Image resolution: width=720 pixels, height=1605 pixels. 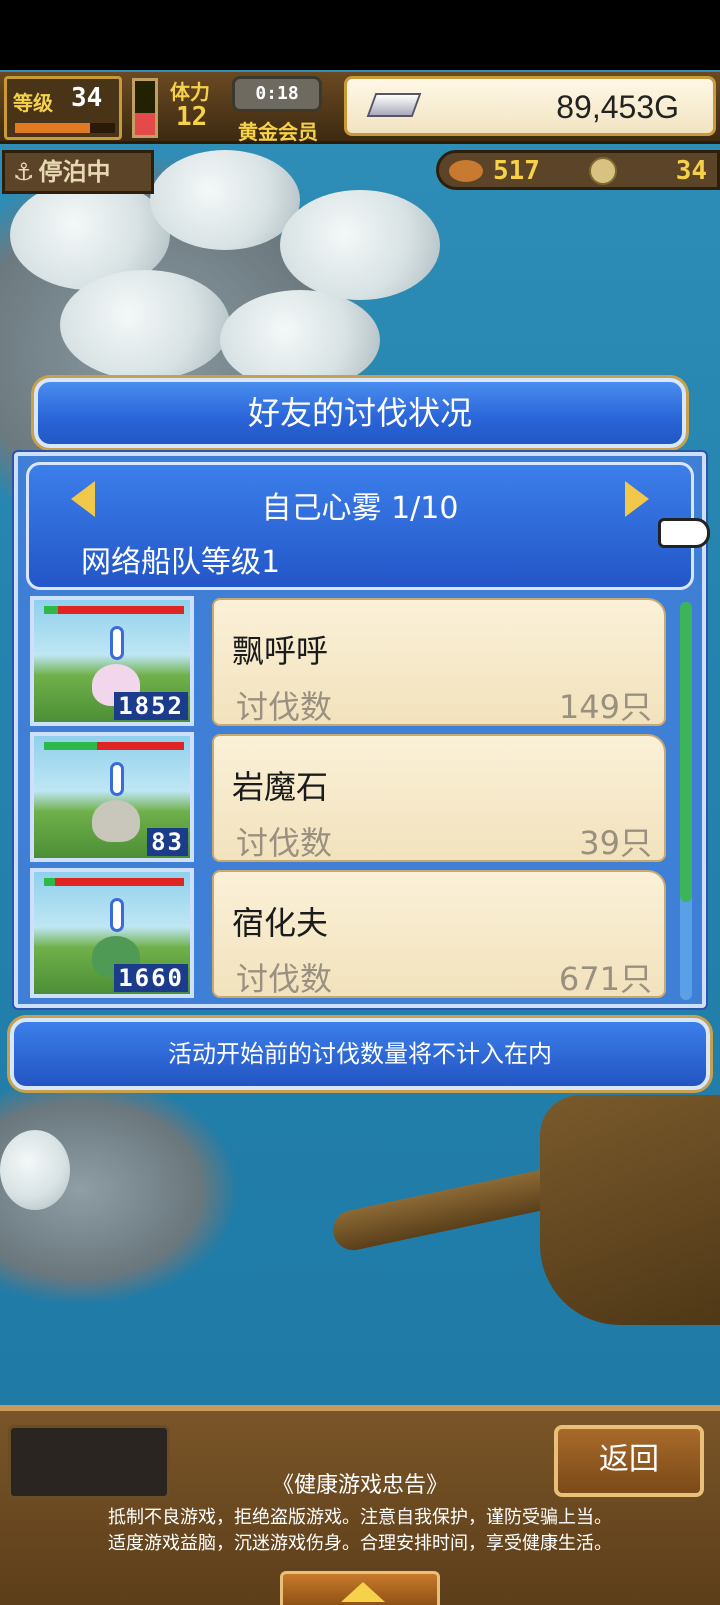 I want to click on silver-bar-icon, so click(x=394, y=105).